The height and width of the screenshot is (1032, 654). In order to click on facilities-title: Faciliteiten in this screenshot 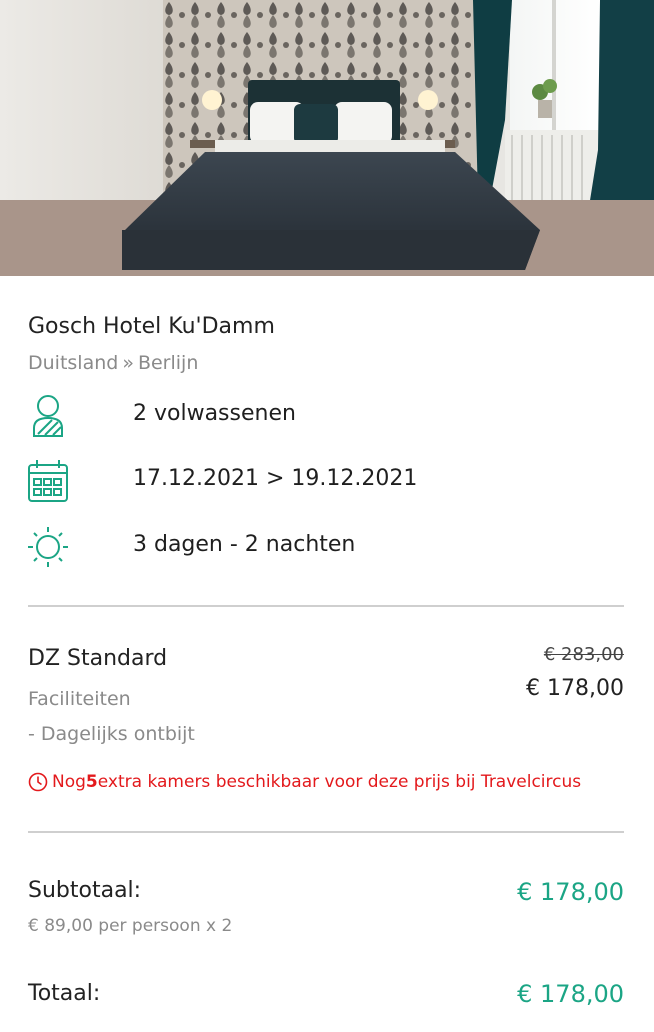, I will do `click(79, 699)`.